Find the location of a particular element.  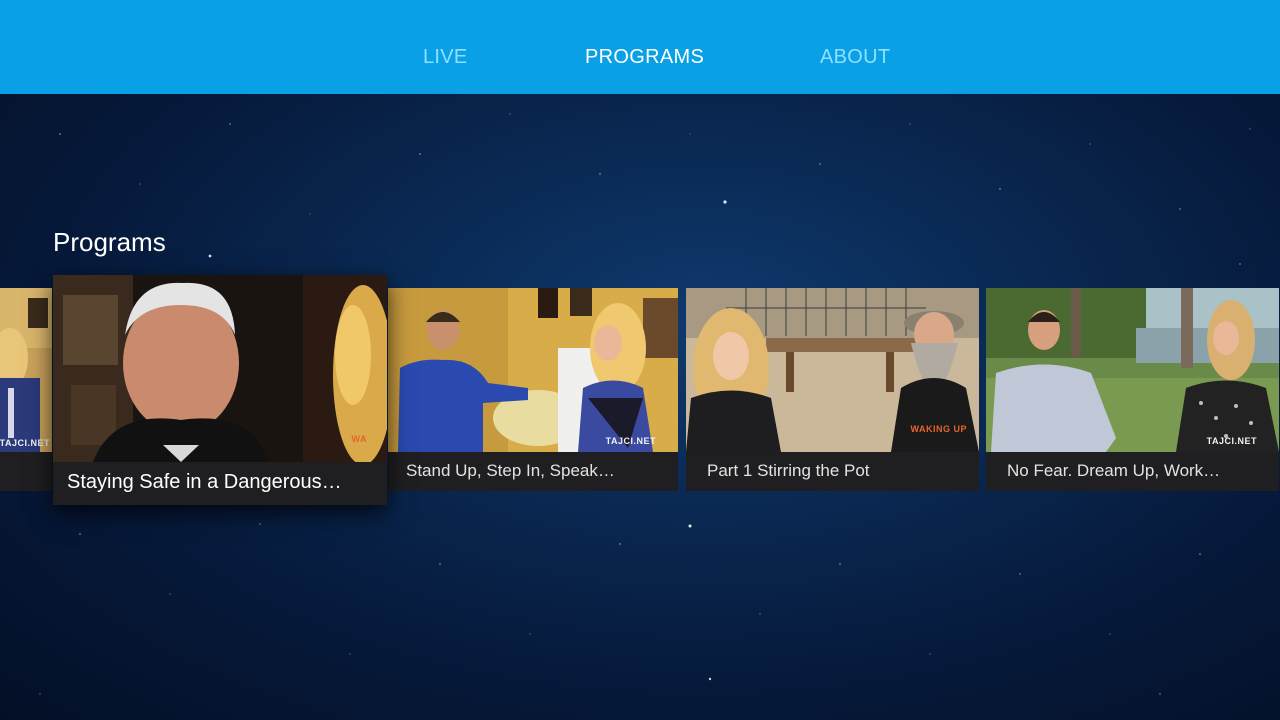

section-title: Programs is located at coordinates (109, 242).